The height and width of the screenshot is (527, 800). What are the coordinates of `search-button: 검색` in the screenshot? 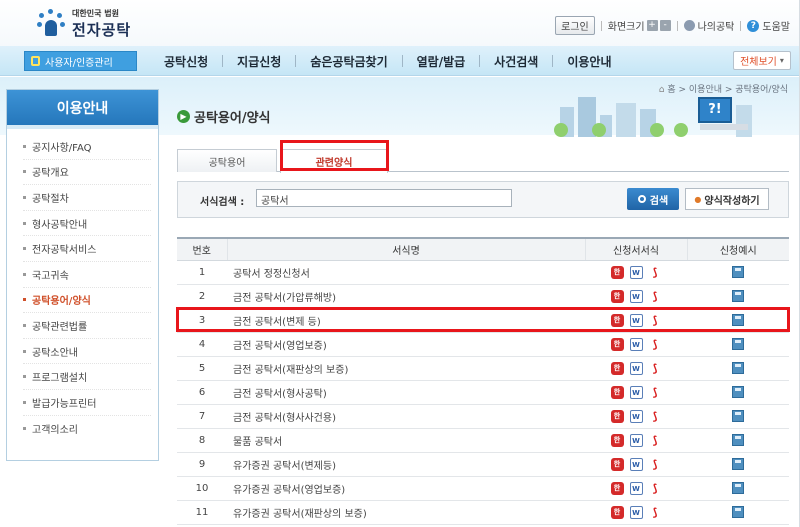 It's located at (653, 199).